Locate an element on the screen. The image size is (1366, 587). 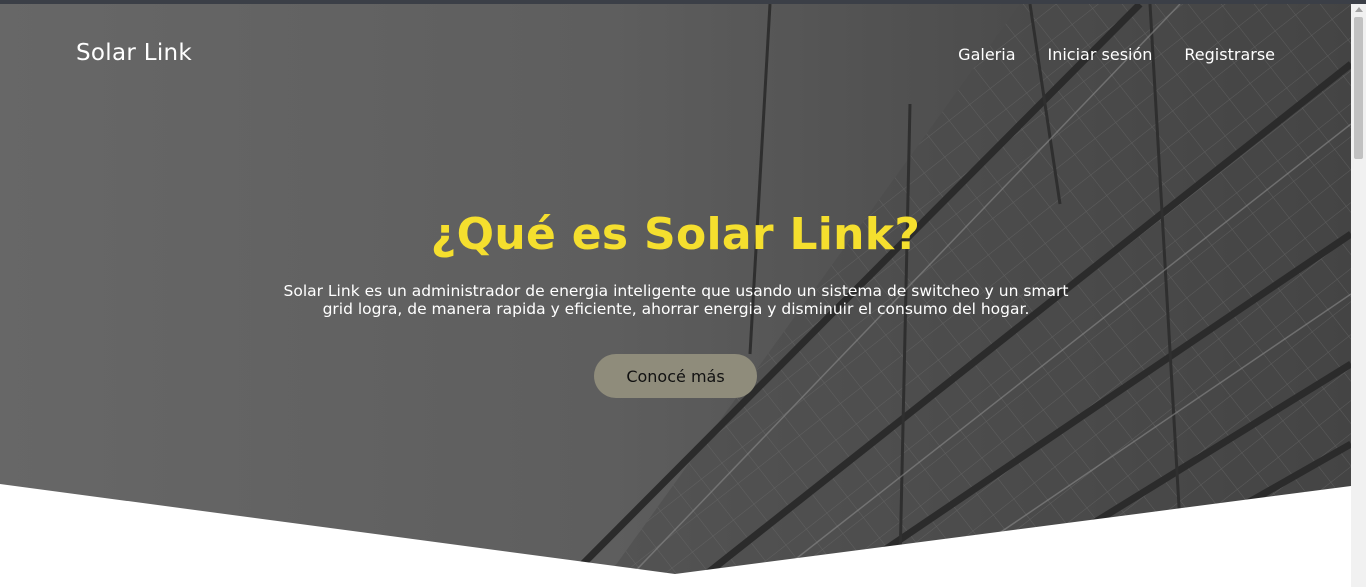
nav-register-link: Registrarse is located at coordinates (1229, 54).